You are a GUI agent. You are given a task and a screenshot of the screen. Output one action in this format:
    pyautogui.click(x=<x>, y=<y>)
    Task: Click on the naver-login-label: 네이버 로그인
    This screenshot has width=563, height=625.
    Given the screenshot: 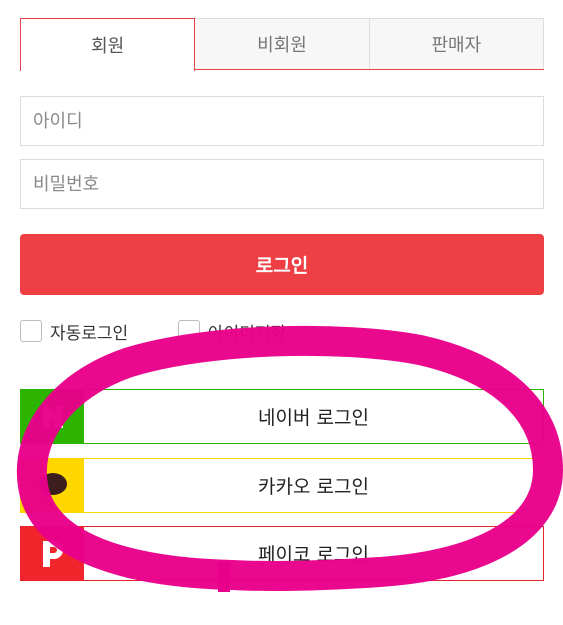 What is the action you would take?
    pyautogui.click(x=313, y=418)
    